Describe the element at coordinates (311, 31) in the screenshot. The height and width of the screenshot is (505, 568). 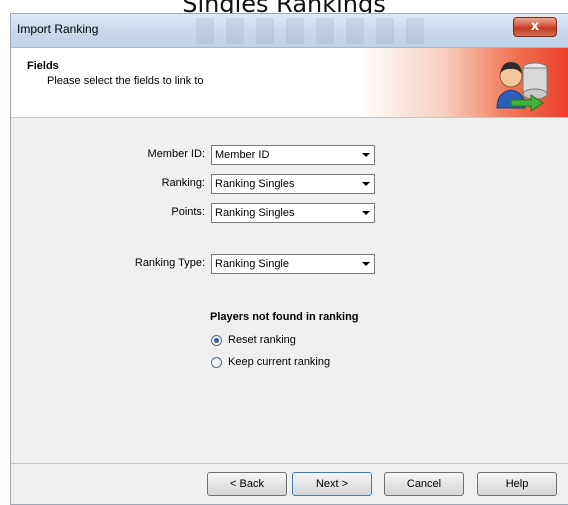
I see `title-bar-background-ghost` at that location.